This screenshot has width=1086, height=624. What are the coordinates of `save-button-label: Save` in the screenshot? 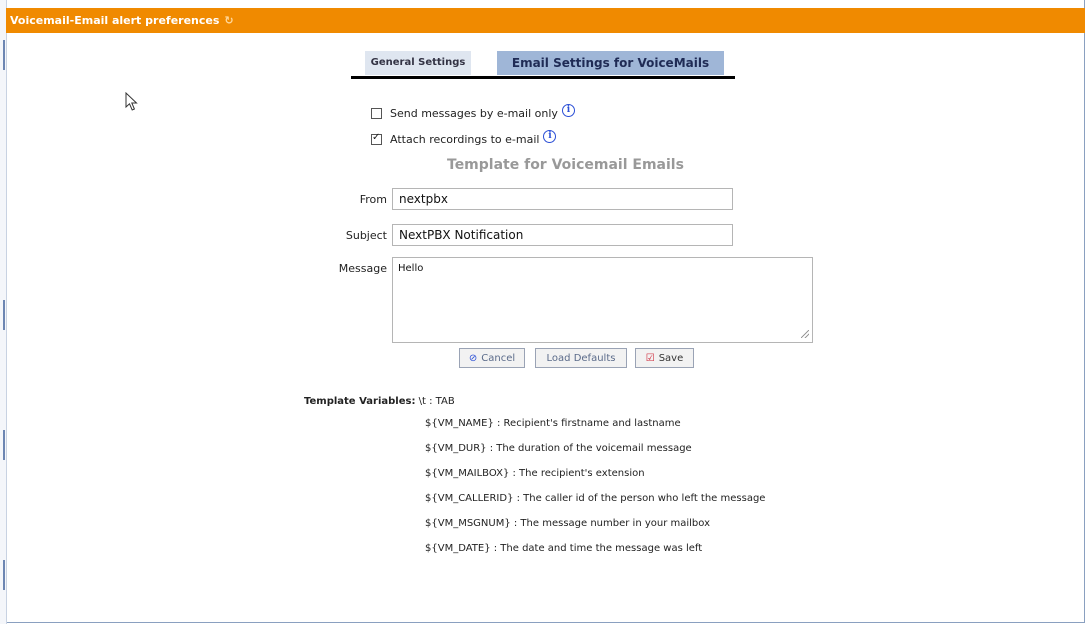 It's located at (671, 358).